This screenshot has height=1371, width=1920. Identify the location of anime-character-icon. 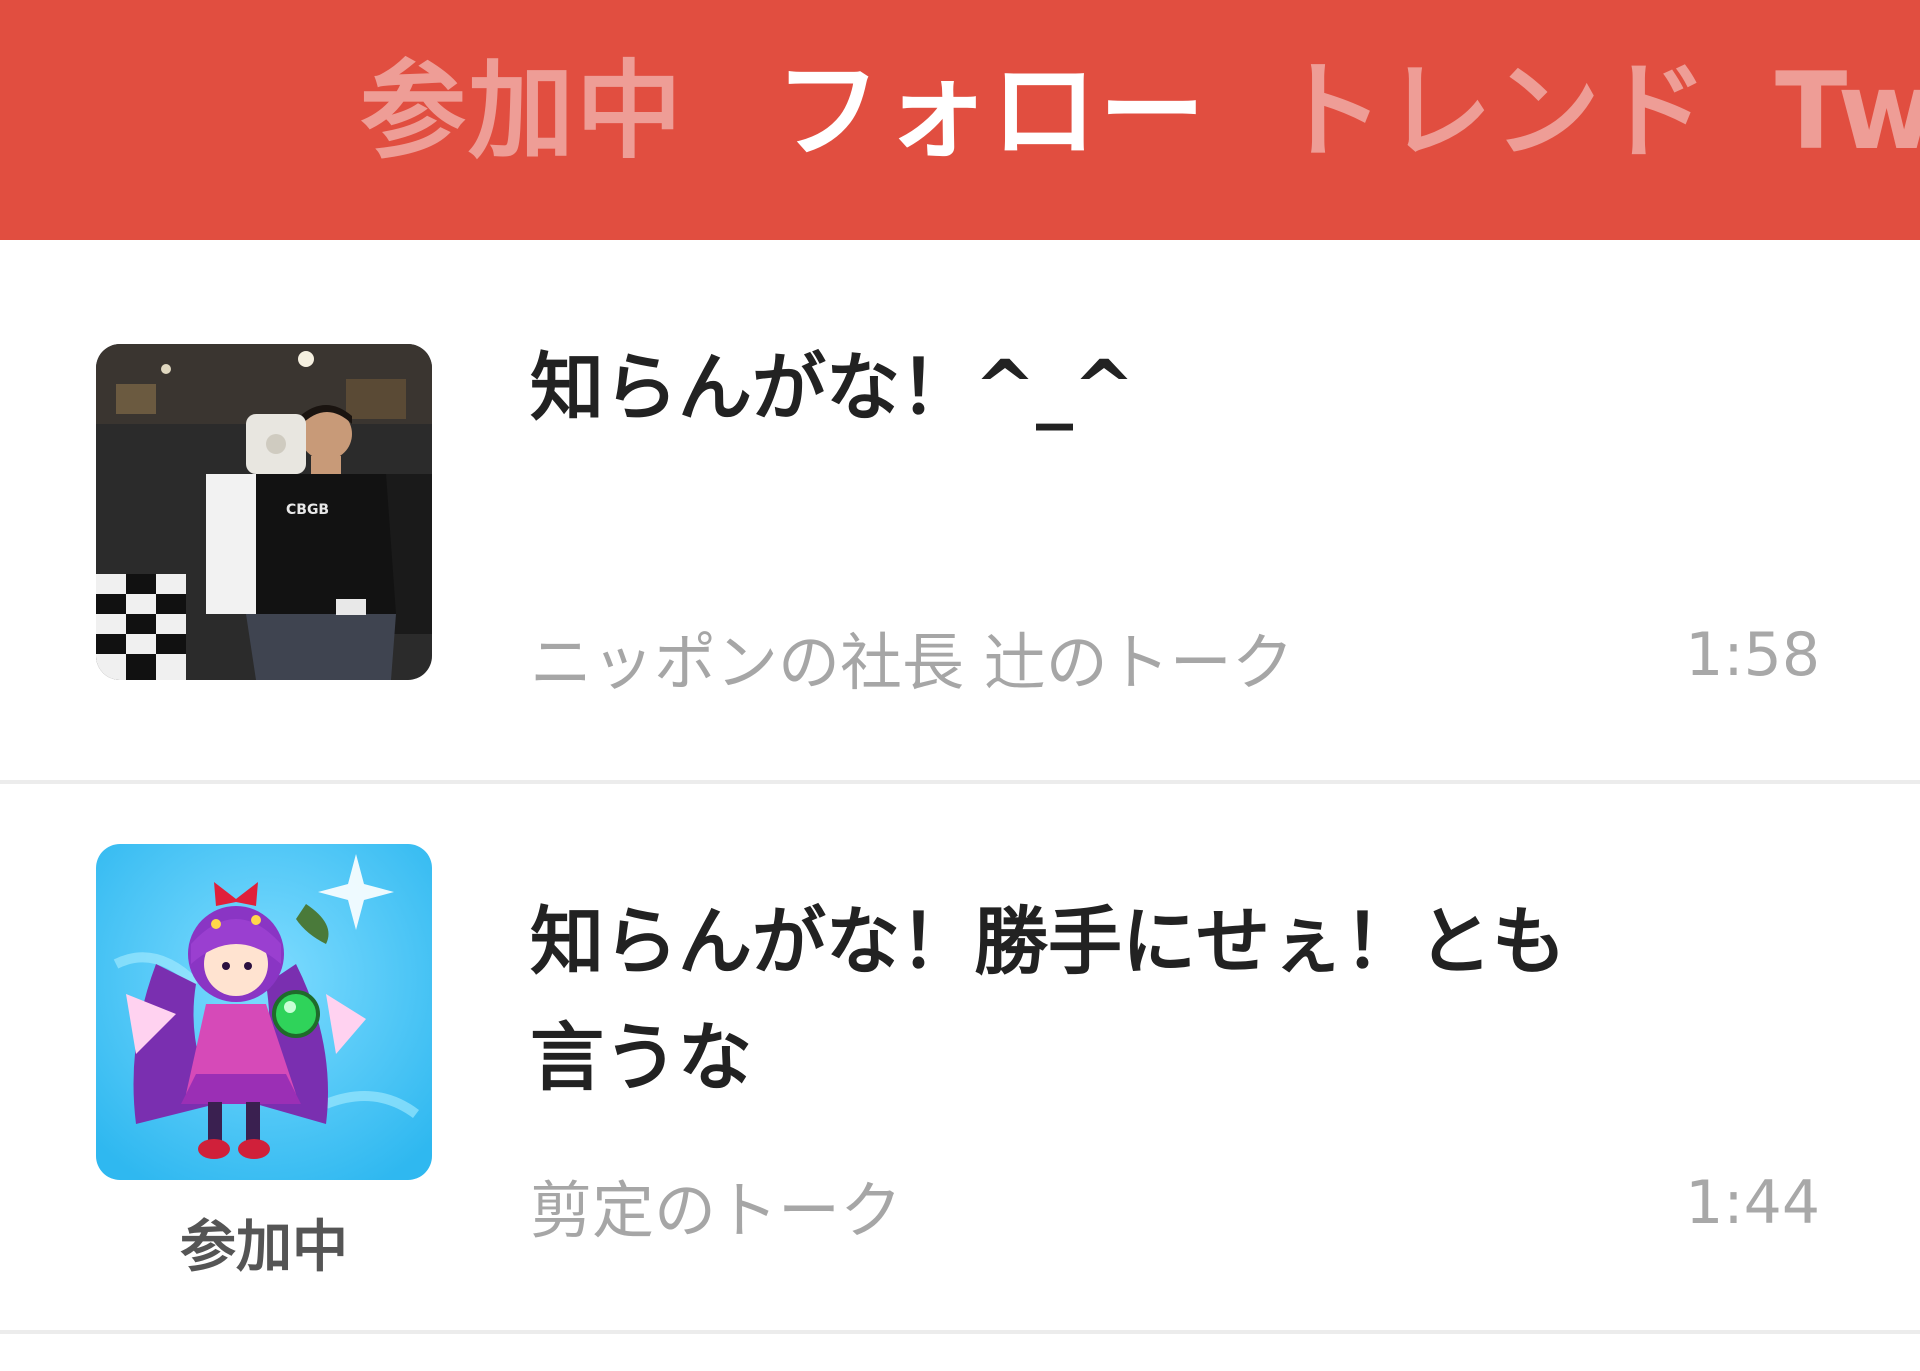
(264, 1012).